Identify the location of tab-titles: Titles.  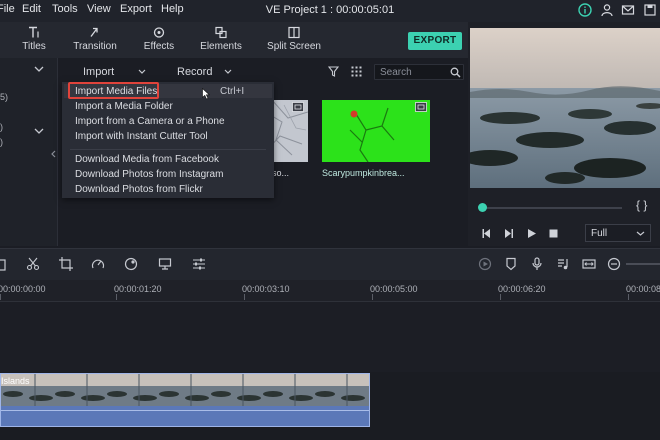
(34, 38).